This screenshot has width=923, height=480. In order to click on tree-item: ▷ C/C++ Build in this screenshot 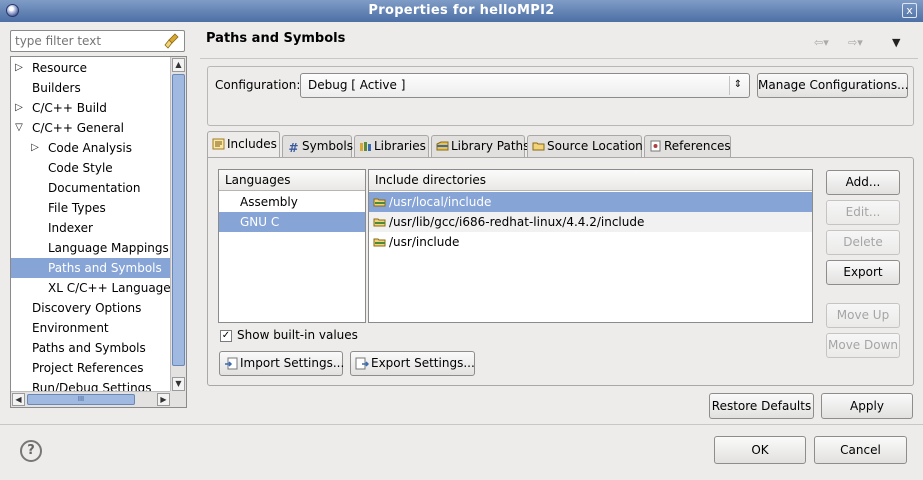, I will do `click(91, 108)`.